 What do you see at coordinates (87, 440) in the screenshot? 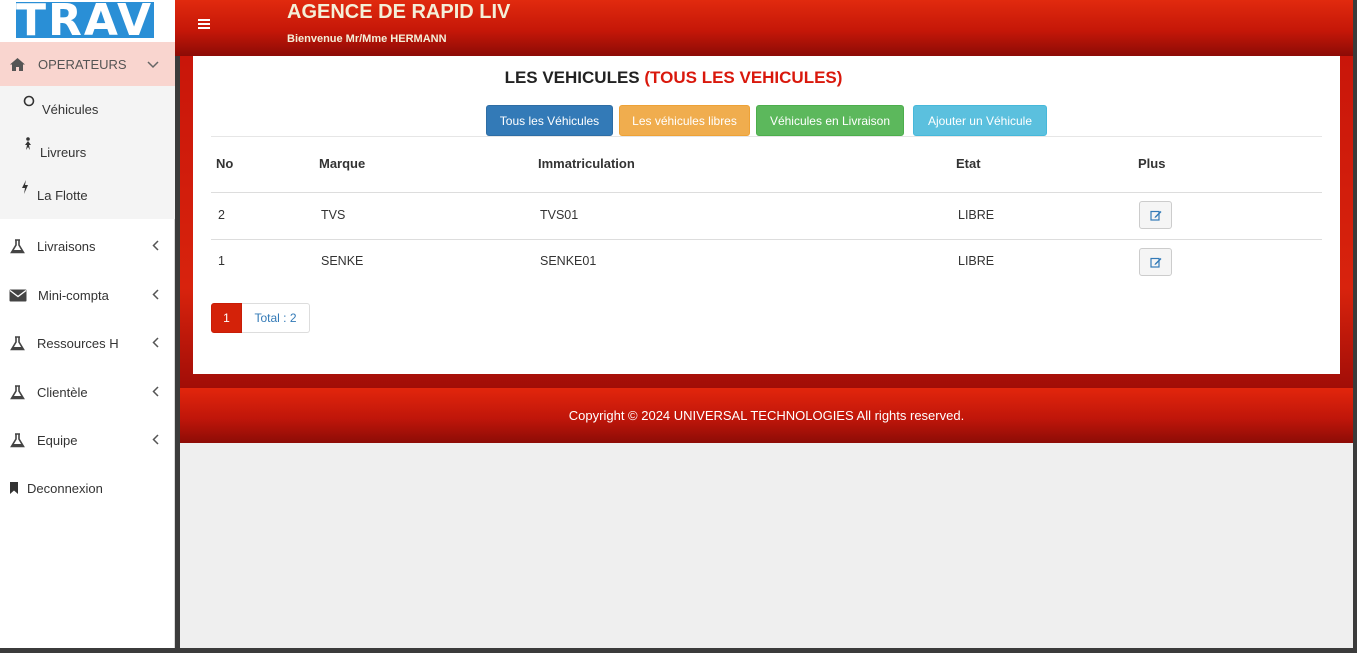
I see `sidebar-item-equipe: Equipe` at bounding box center [87, 440].